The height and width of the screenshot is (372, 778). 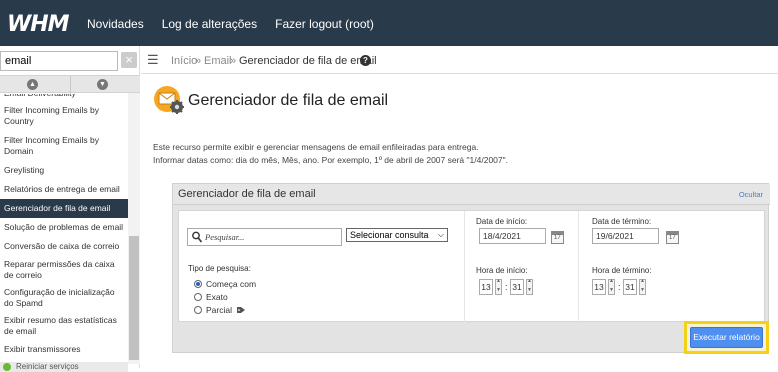 I want to click on radio-exact: Exato, so click(x=211, y=297).